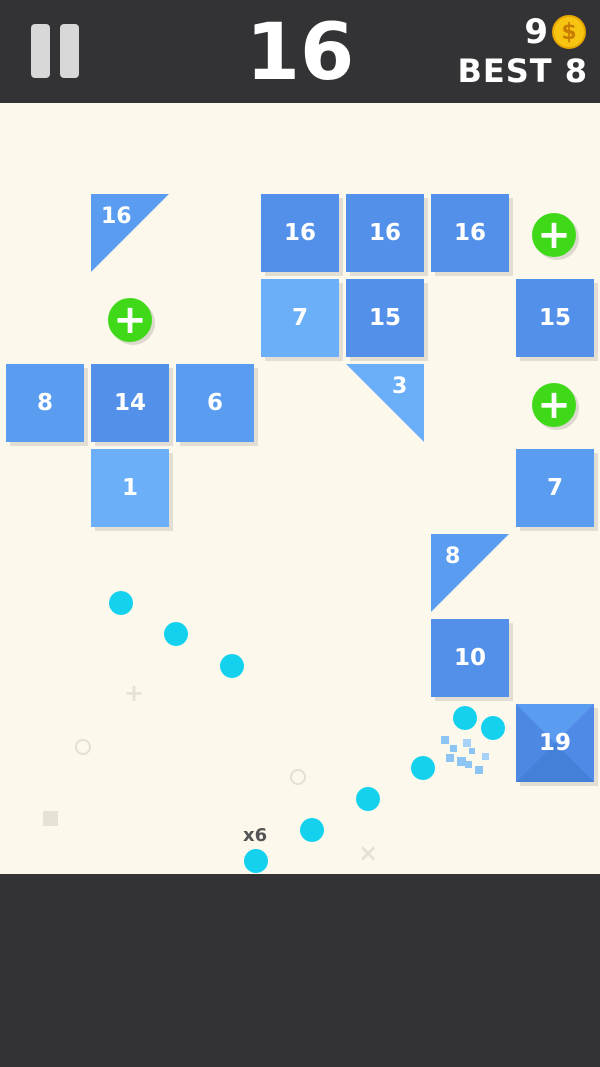 Image resolution: width=600 pixels, height=1067 pixels. I want to click on brick-value: 3, so click(400, 386).